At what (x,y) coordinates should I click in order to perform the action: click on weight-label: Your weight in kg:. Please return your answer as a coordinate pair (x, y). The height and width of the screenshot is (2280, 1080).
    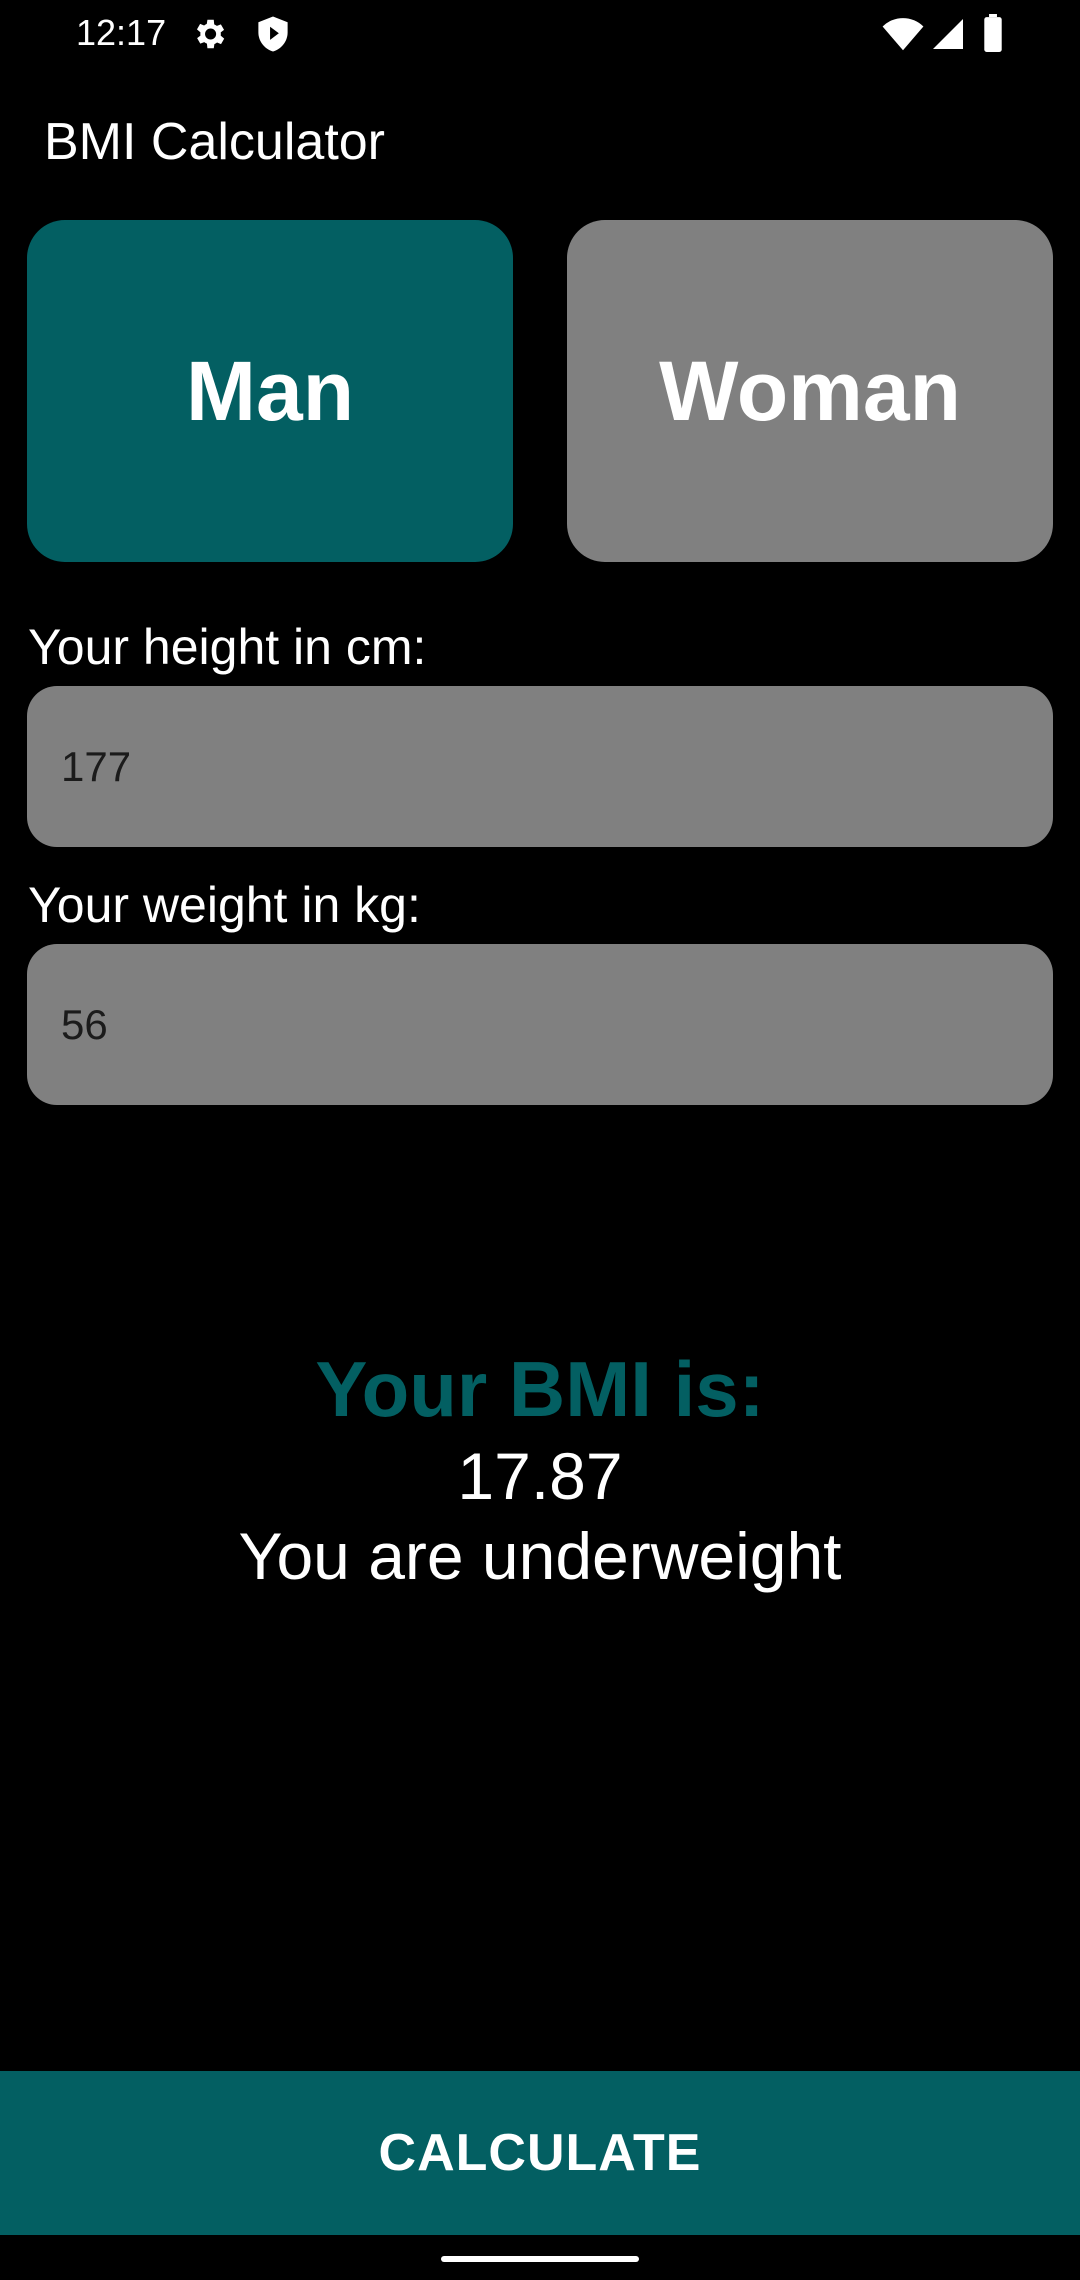
    Looking at the image, I should click on (224, 905).